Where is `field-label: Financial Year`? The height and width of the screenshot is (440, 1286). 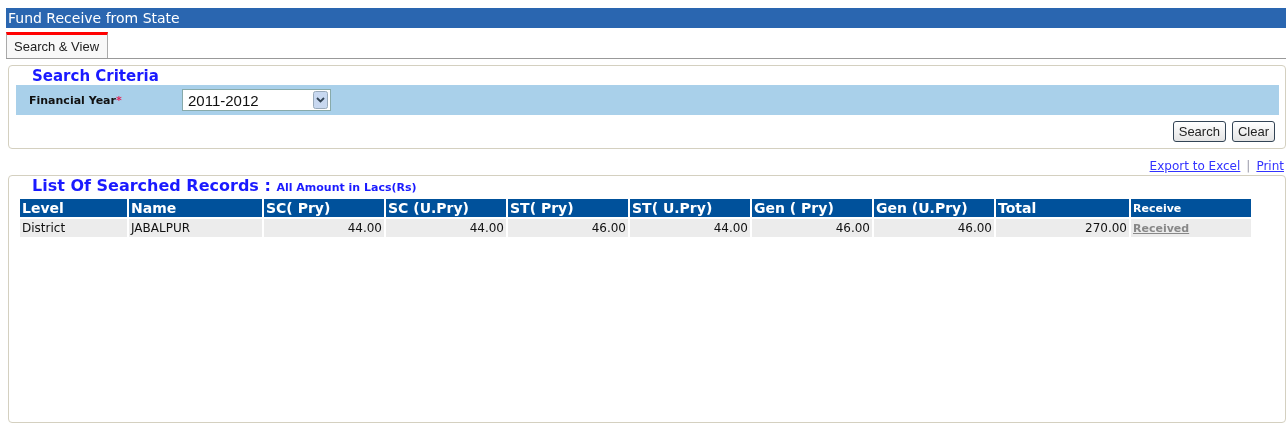 field-label: Financial Year is located at coordinates (72, 100).